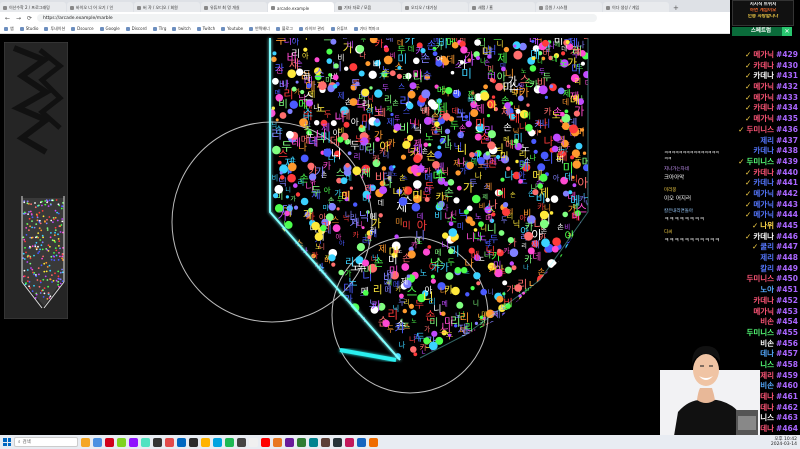 The width and height of the screenshot is (800, 449). What do you see at coordinates (636, 7) in the screenshot?
I see `browser-tab: 이다 생성 / 게임` at bounding box center [636, 7].